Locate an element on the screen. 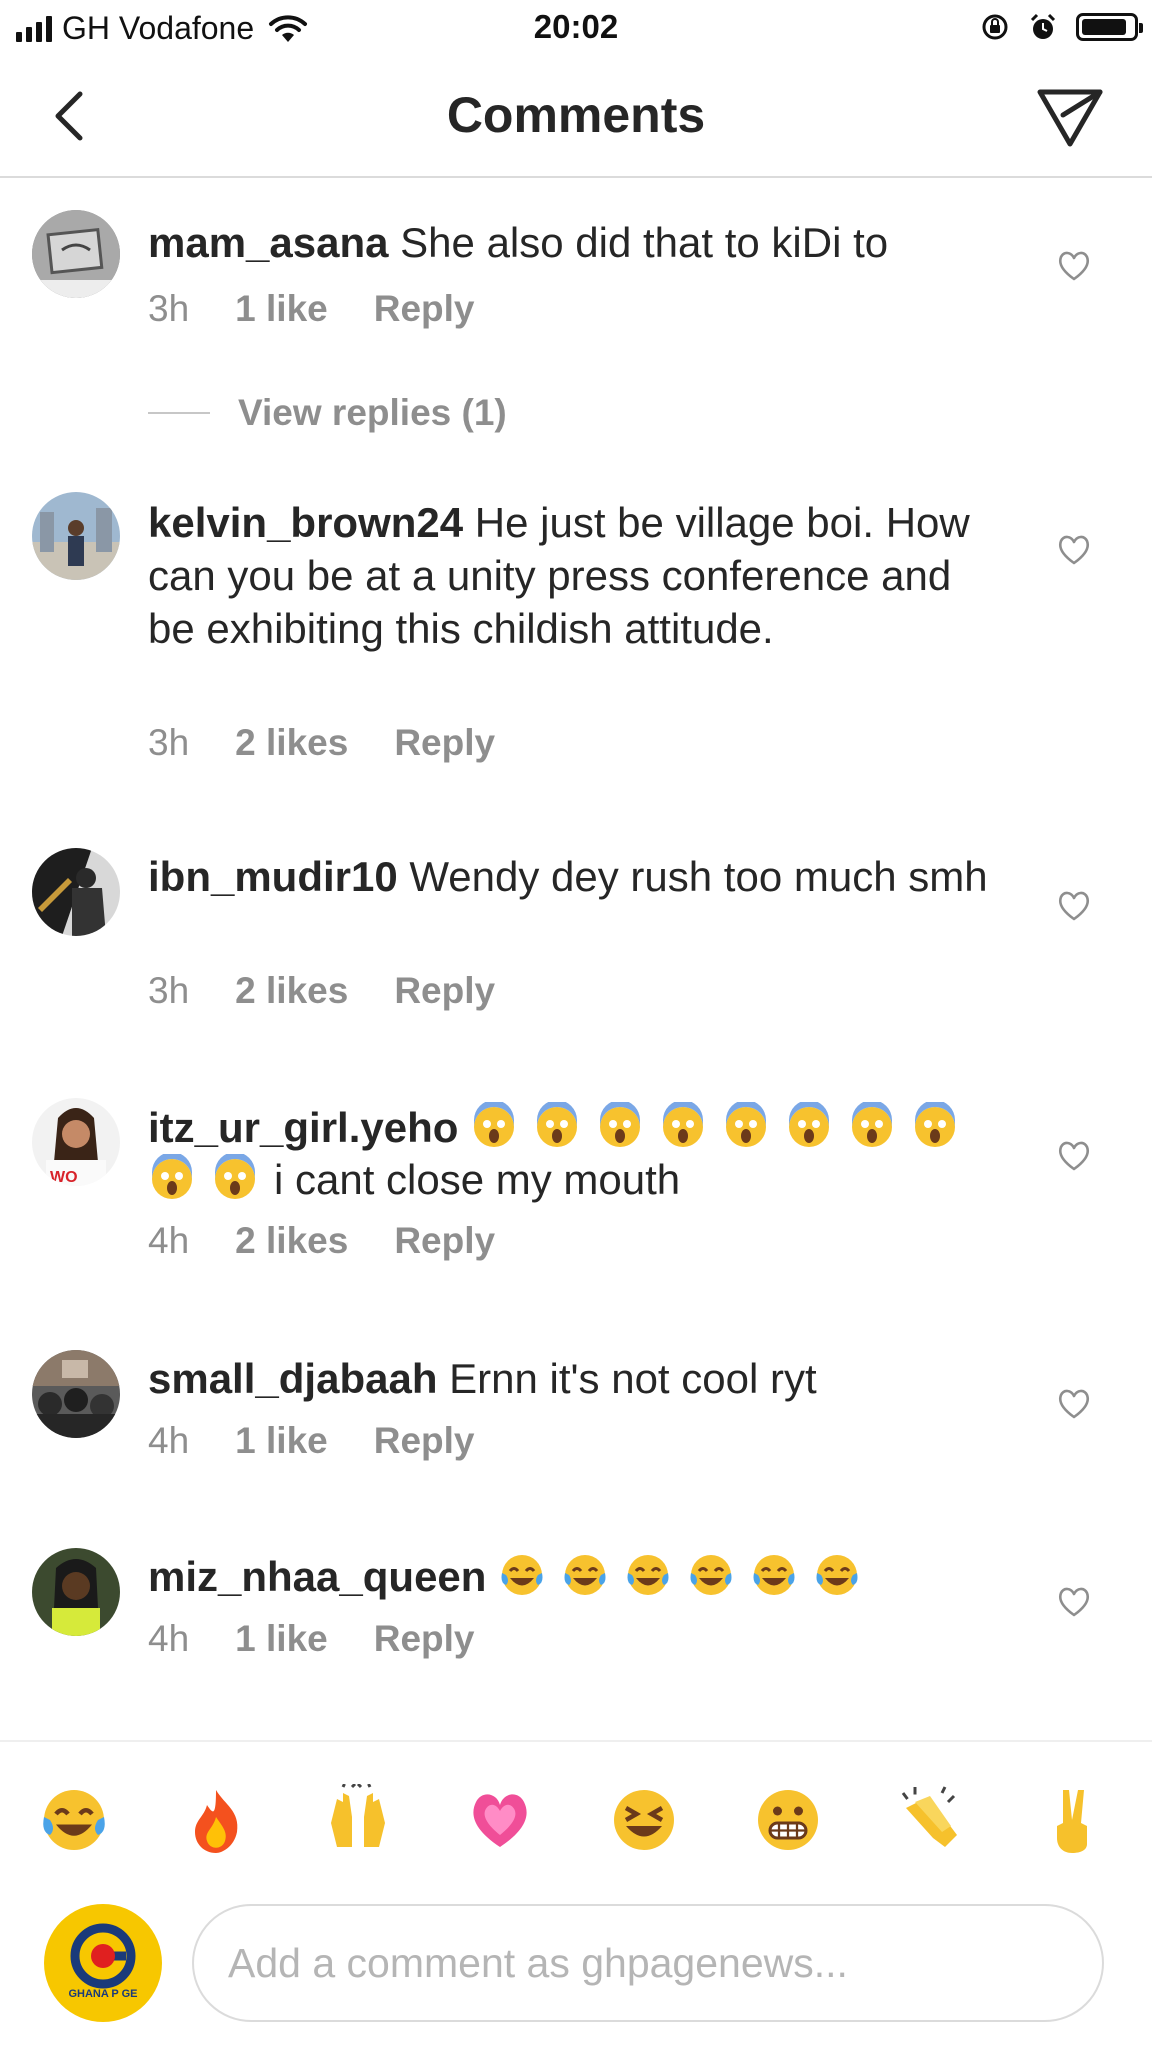 Image resolution: width=1152 pixels, height=2048 pixels. comment-text: mam_asana She also did that to kiDi to is located at coordinates (578, 242).